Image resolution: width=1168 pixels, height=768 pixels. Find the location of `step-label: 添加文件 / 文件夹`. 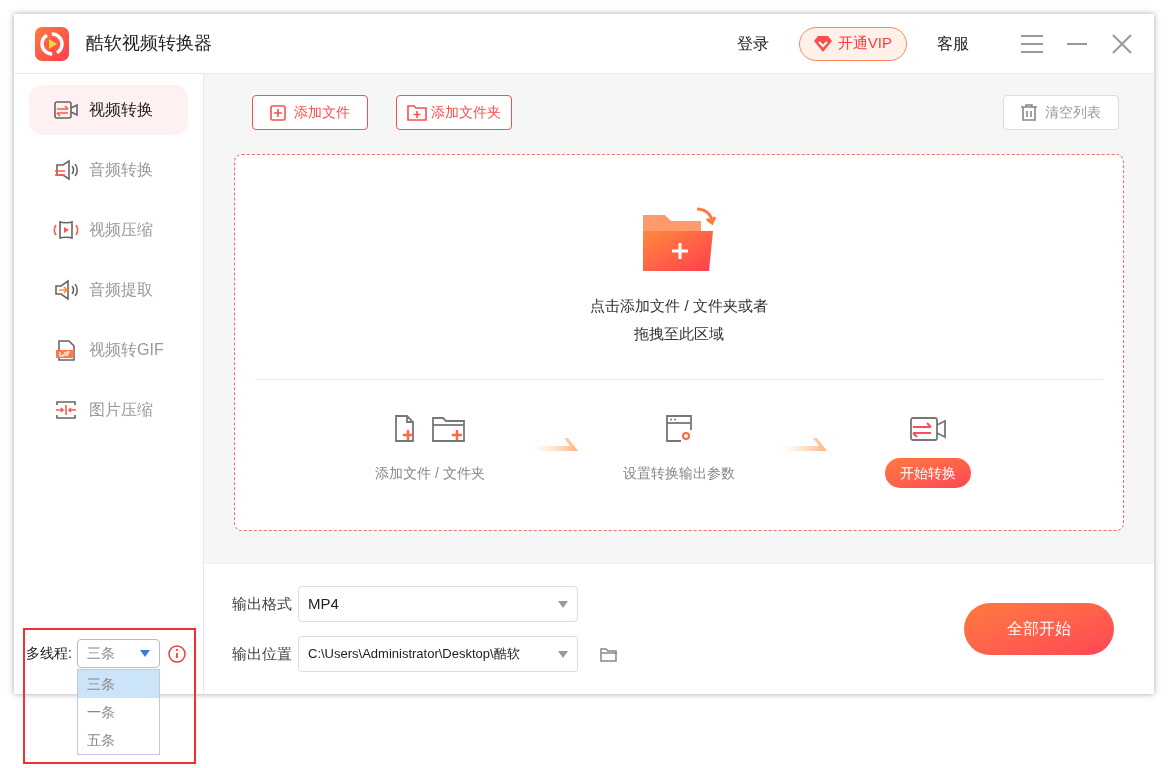

step-label: 添加文件 / 文件夹 is located at coordinates (430, 473).